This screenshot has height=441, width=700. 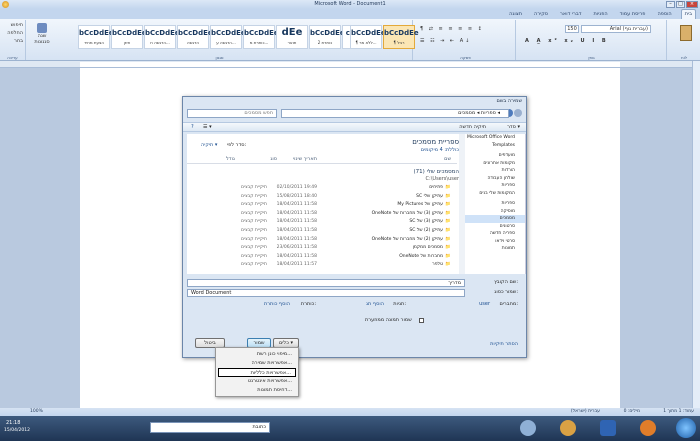 I want to click on filename-input: מדריך, so click(x=326, y=283).